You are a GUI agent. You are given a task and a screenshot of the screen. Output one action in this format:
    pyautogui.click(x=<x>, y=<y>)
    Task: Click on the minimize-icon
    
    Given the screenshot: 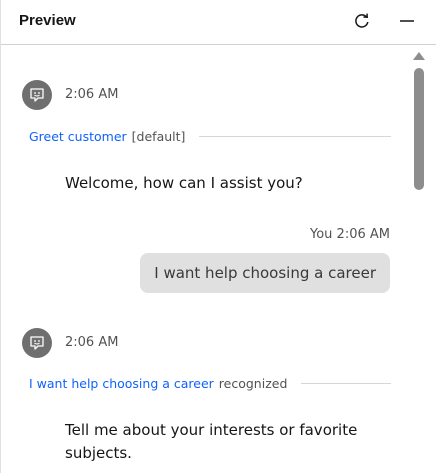 What is the action you would take?
    pyautogui.click(x=407, y=21)
    